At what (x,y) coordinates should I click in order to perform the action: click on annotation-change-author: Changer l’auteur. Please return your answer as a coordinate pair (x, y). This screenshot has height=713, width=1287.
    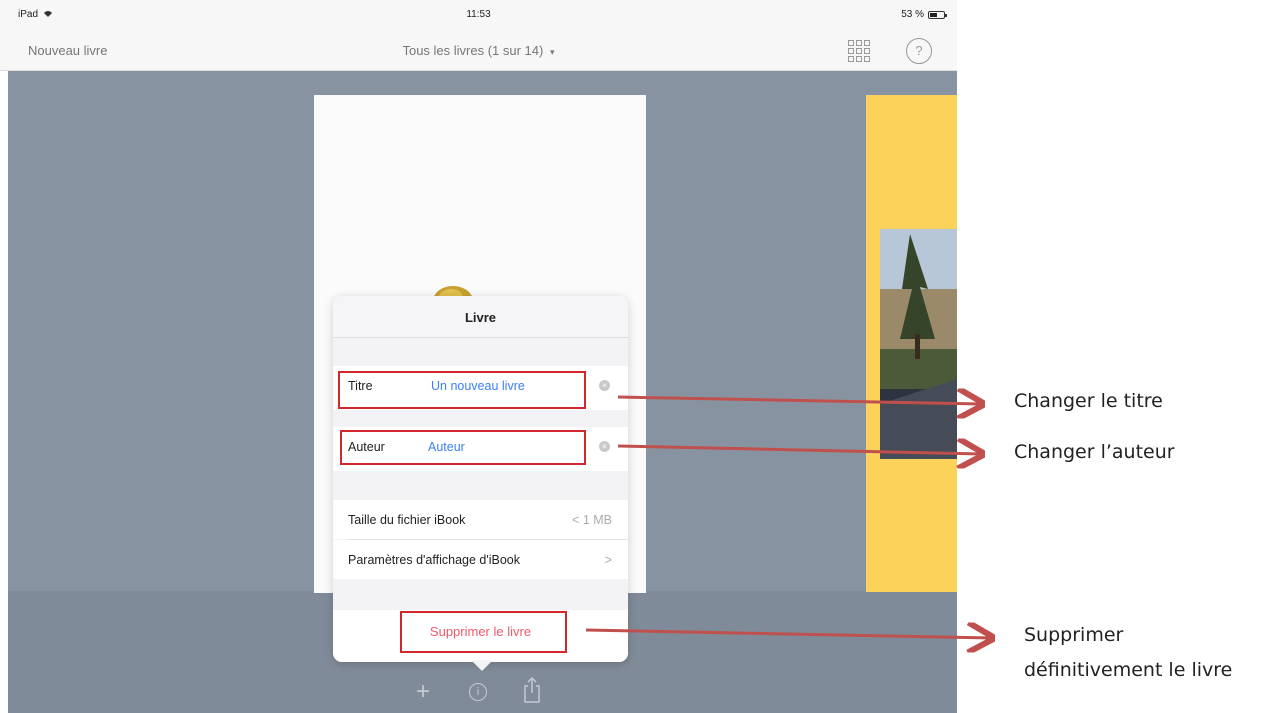
    Looking at the image, I should click on (1094, 452).